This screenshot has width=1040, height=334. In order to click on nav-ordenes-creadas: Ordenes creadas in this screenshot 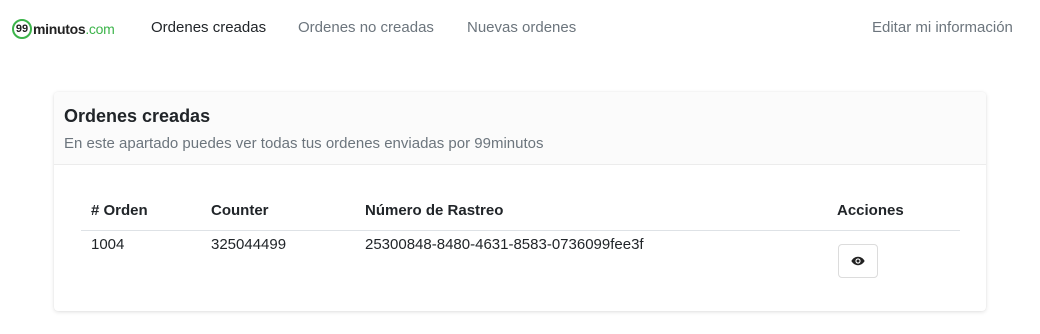, I will do `click(208, 27)`.